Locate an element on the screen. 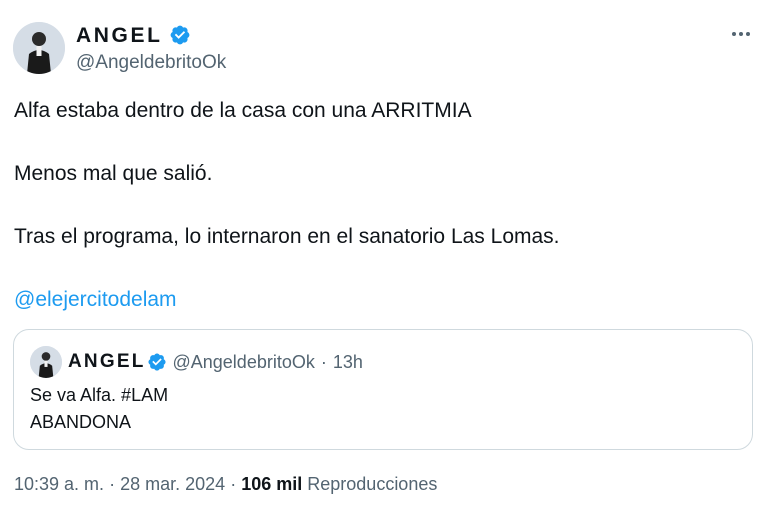  quoted-text-line-1: Se va Alfa. #LAM is located at coordinates (99, 395).